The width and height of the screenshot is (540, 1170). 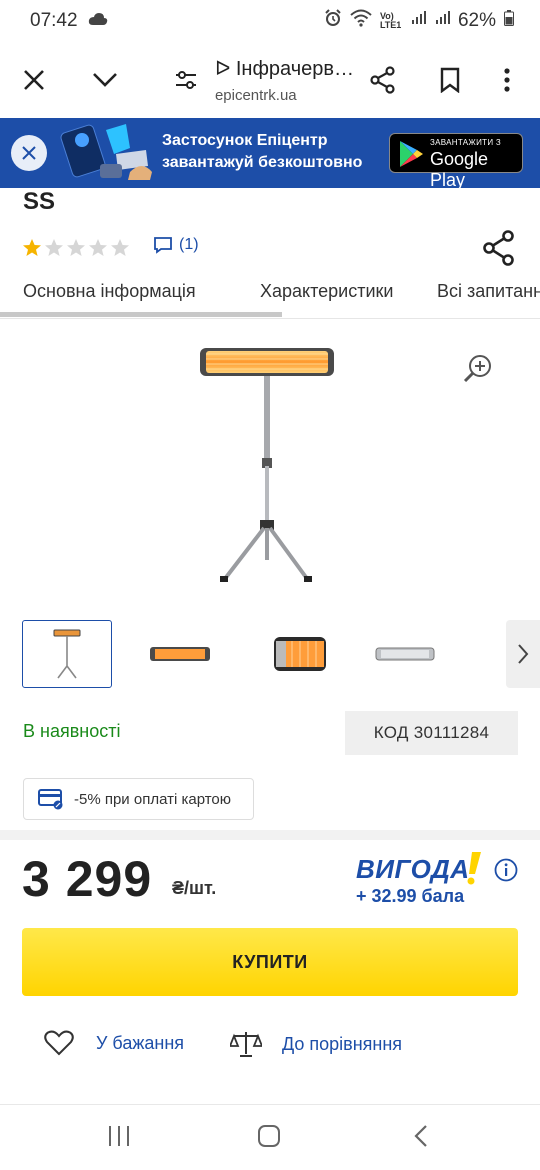 I want to click on close-banner-button, so click(x=29, y=153).